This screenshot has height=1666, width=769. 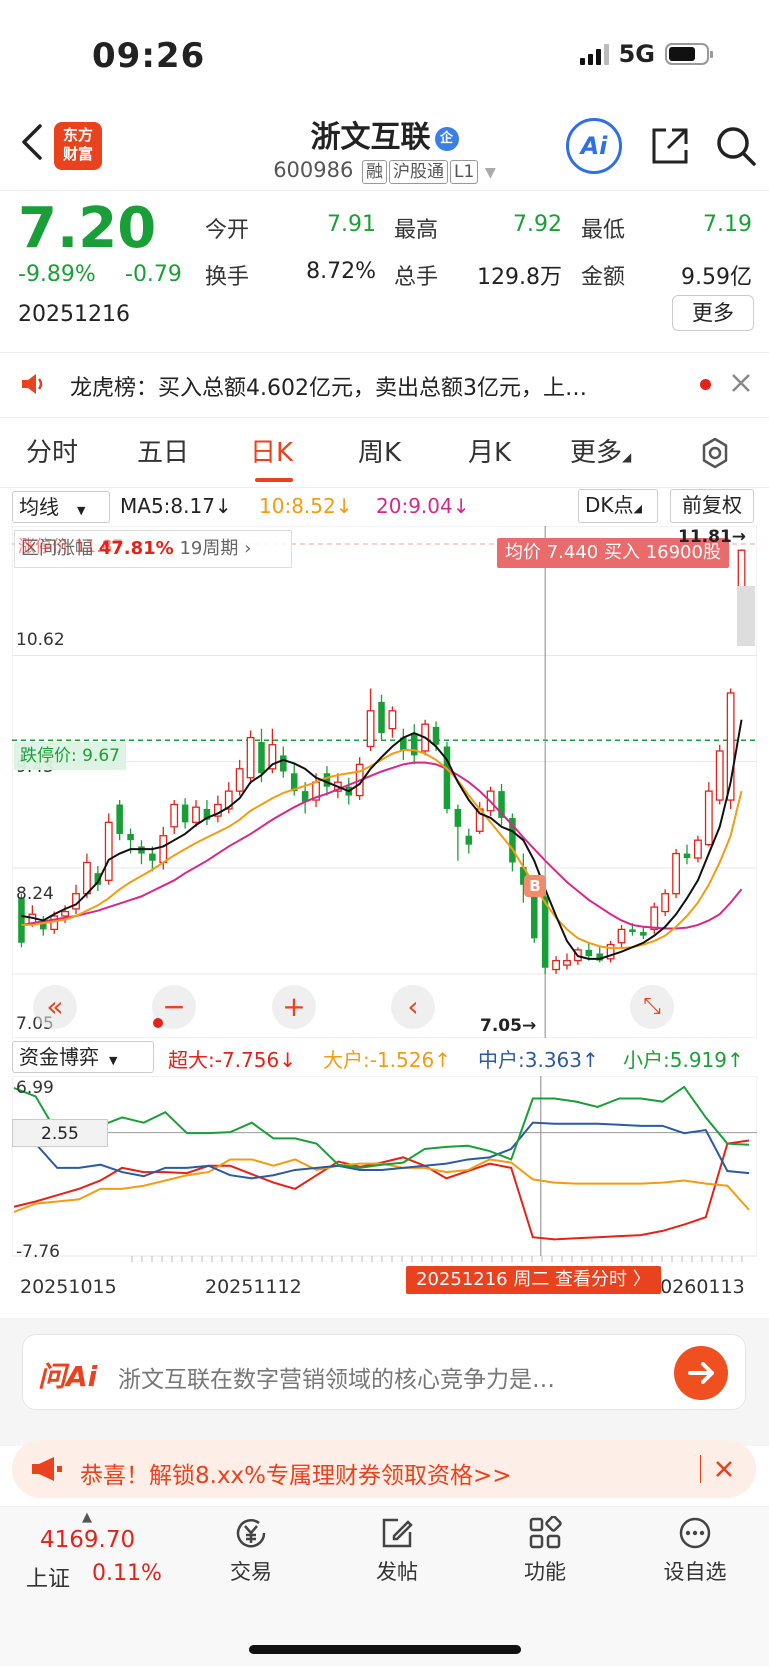 What do you see at coordinates (538, 1060) in the screenshot?
I see `fund-mid-label: 中户:3.363↑` at bounding box center [538, 1060].